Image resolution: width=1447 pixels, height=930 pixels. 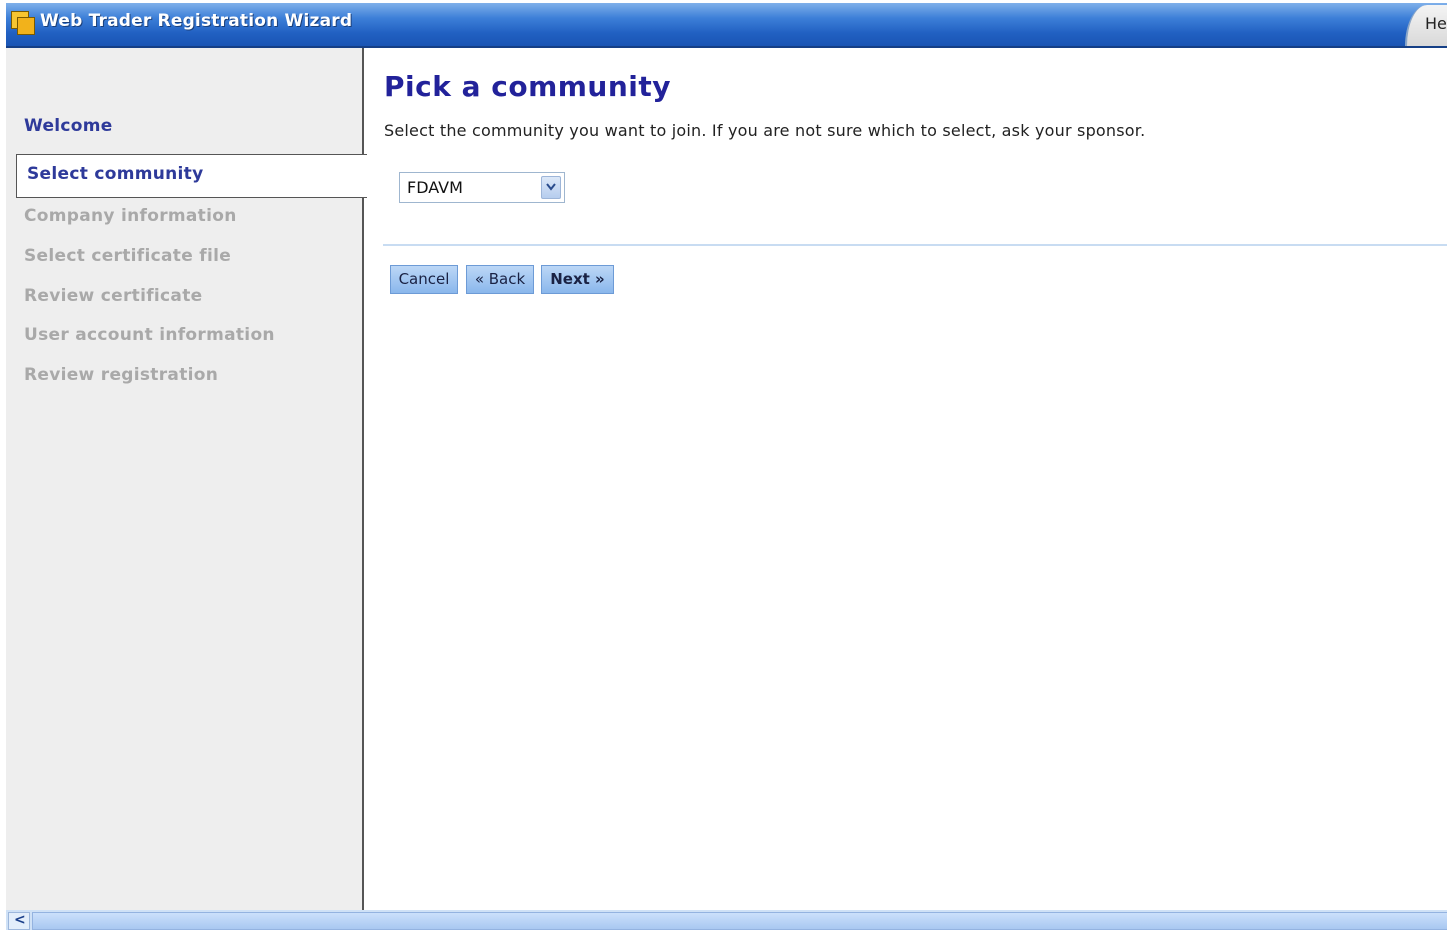 I want to click on chevron-left-icon: <, so click(x=20, y=920).